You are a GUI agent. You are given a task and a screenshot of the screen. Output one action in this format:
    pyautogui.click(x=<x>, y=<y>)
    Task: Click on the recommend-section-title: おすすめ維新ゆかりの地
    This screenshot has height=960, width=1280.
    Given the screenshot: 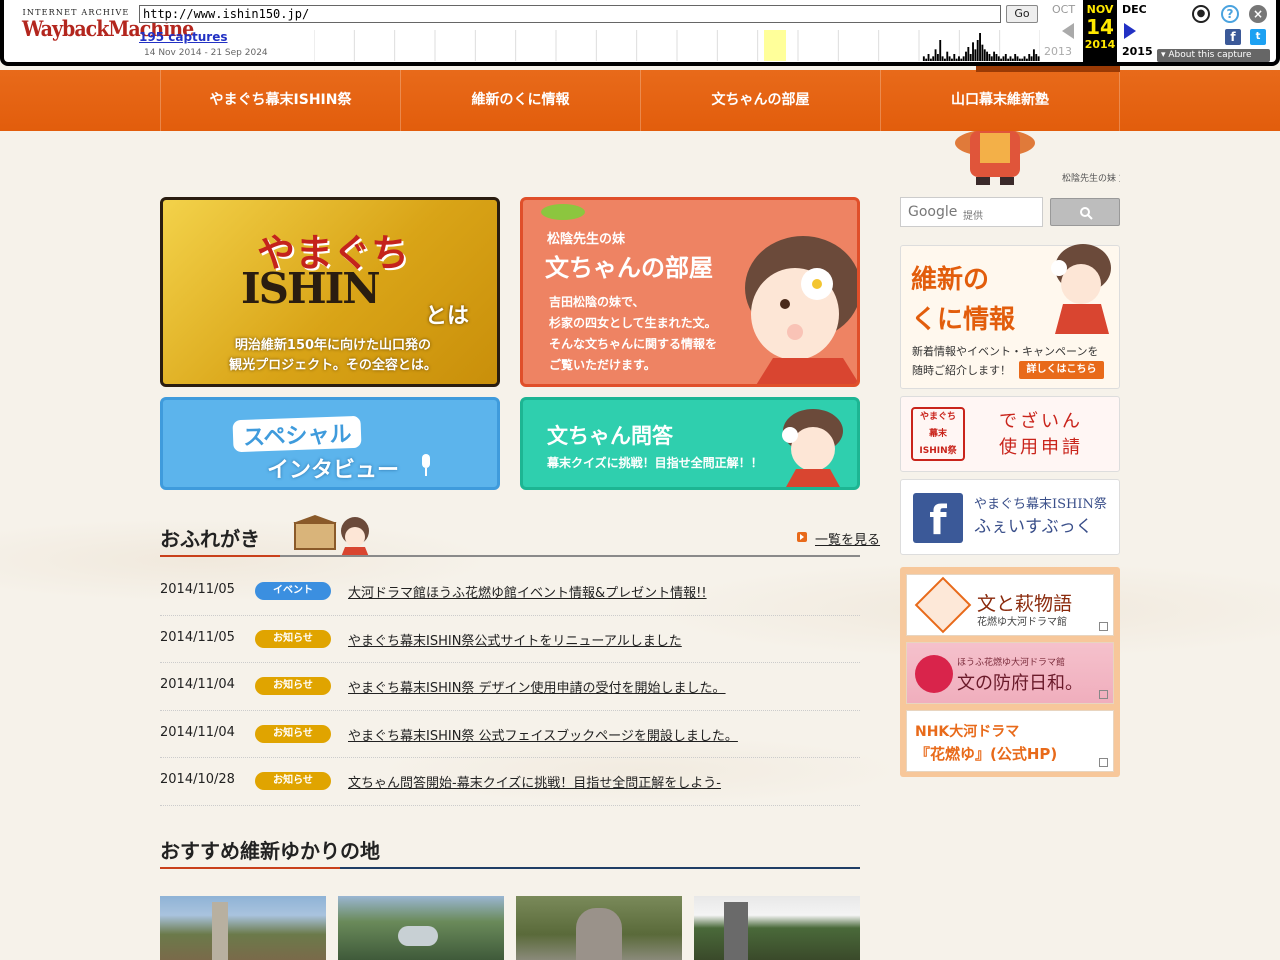 What is the action you would take?
    pyautogui.click(x=270, y=851)
    